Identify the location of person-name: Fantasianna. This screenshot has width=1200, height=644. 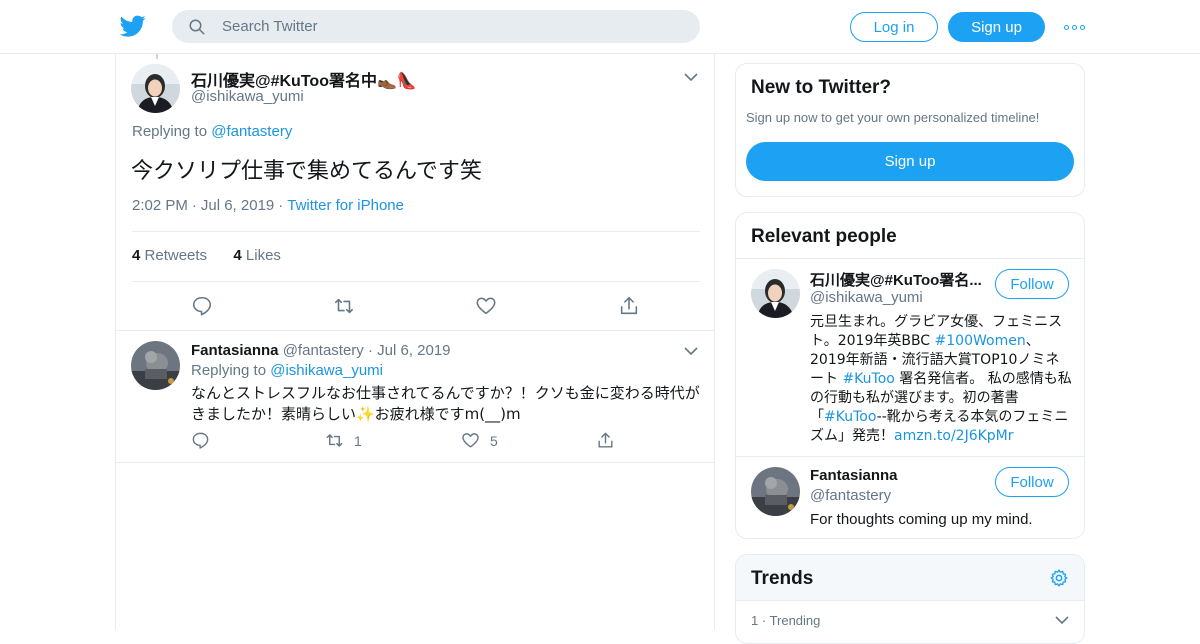
(896, 475).